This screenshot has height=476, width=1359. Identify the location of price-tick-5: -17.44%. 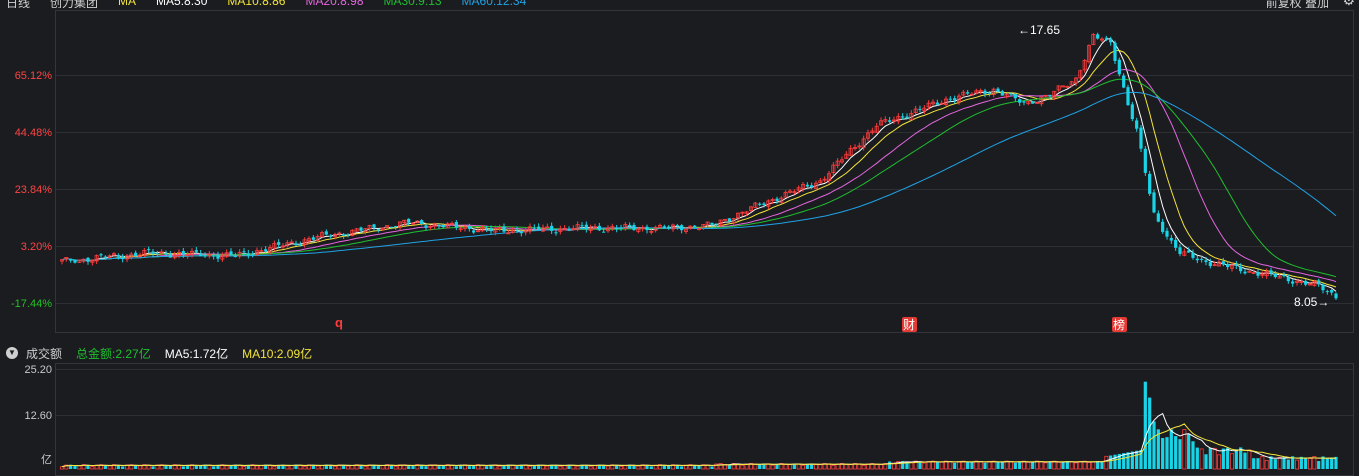
(31, 304).